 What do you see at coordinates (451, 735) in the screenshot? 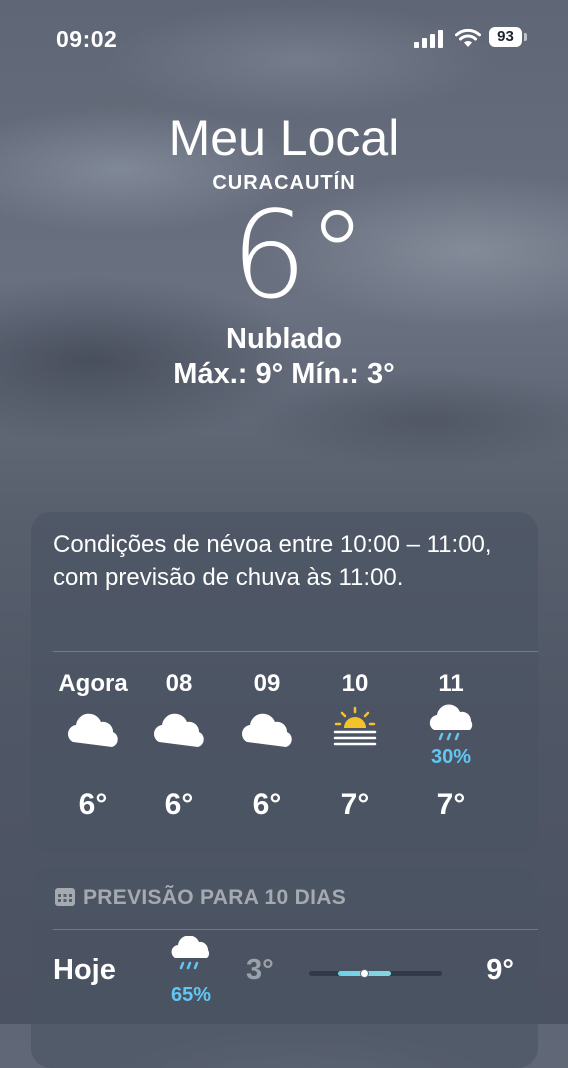
I see `cloud-rain-icon: 30%` at bounding box center [451, 735].